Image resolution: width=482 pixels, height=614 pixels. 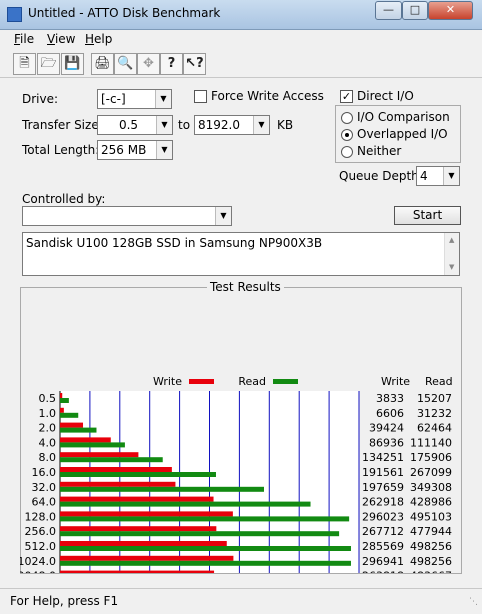 What do you see at coordinates (232, 125) in the screenshot?
I see `transfer-to-select: 8192.0 ▼` at bounding box center [232, 125].